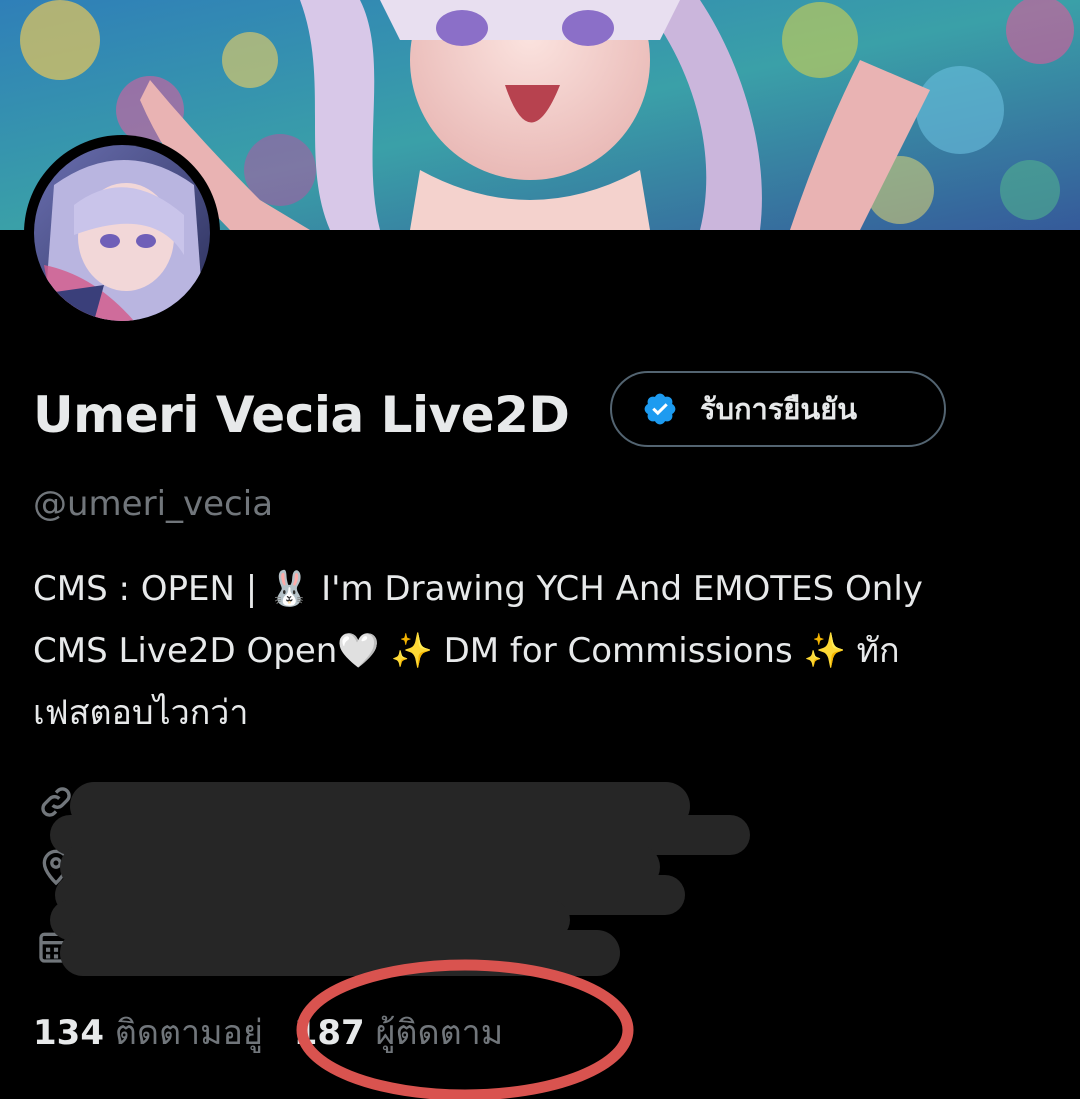  I want to click on get-verified-button: รับการยืนยัน, so click(778, 409).